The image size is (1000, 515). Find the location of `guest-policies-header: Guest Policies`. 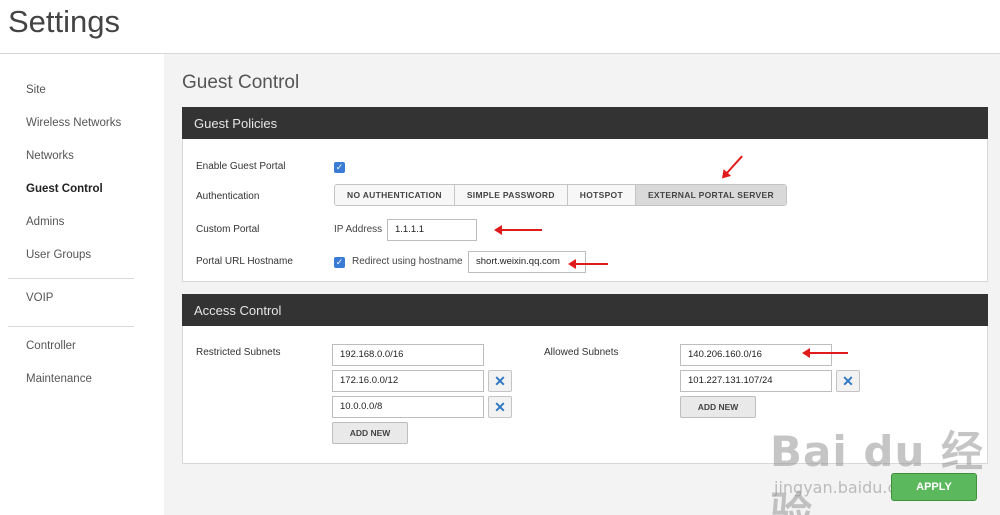

guest-policies-header: Guest Policies is located at coordinates (585, 123).